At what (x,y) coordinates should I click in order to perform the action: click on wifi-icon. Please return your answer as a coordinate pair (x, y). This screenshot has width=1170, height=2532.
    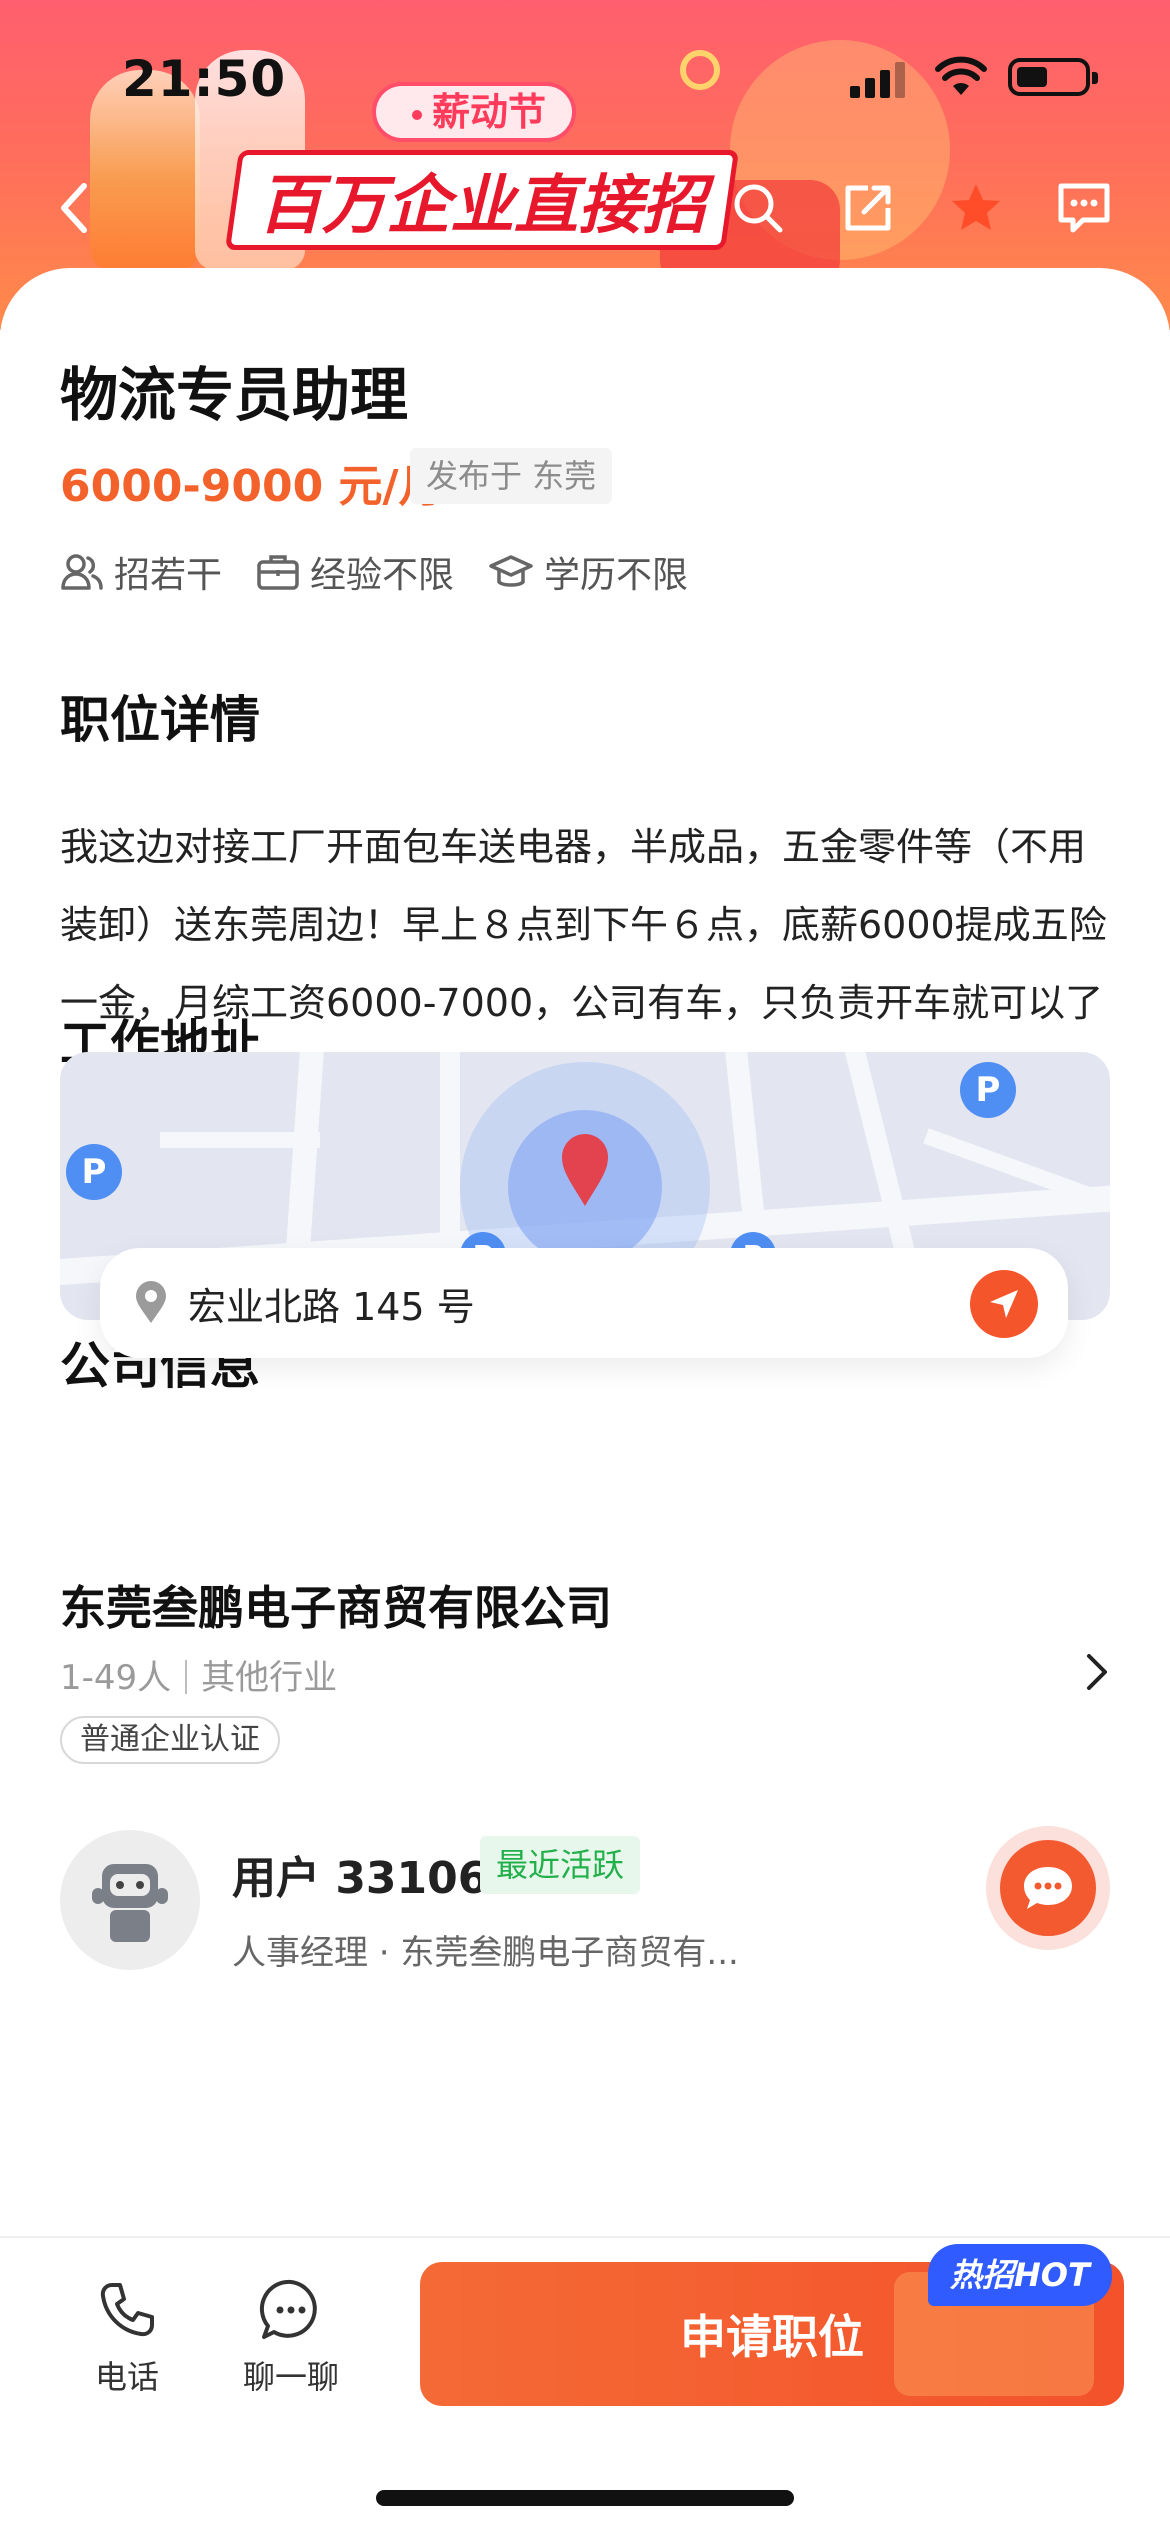
    Looking at the image, I should click on (961, 75).